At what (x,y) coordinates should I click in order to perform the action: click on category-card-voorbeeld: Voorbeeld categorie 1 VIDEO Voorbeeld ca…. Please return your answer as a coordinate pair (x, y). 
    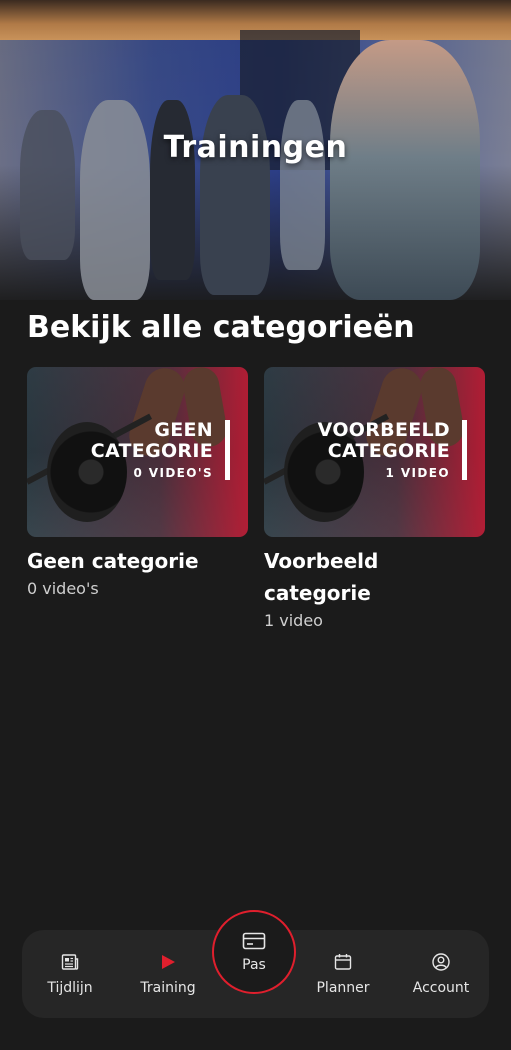
    Looking at the image, I should click on (374, 498).